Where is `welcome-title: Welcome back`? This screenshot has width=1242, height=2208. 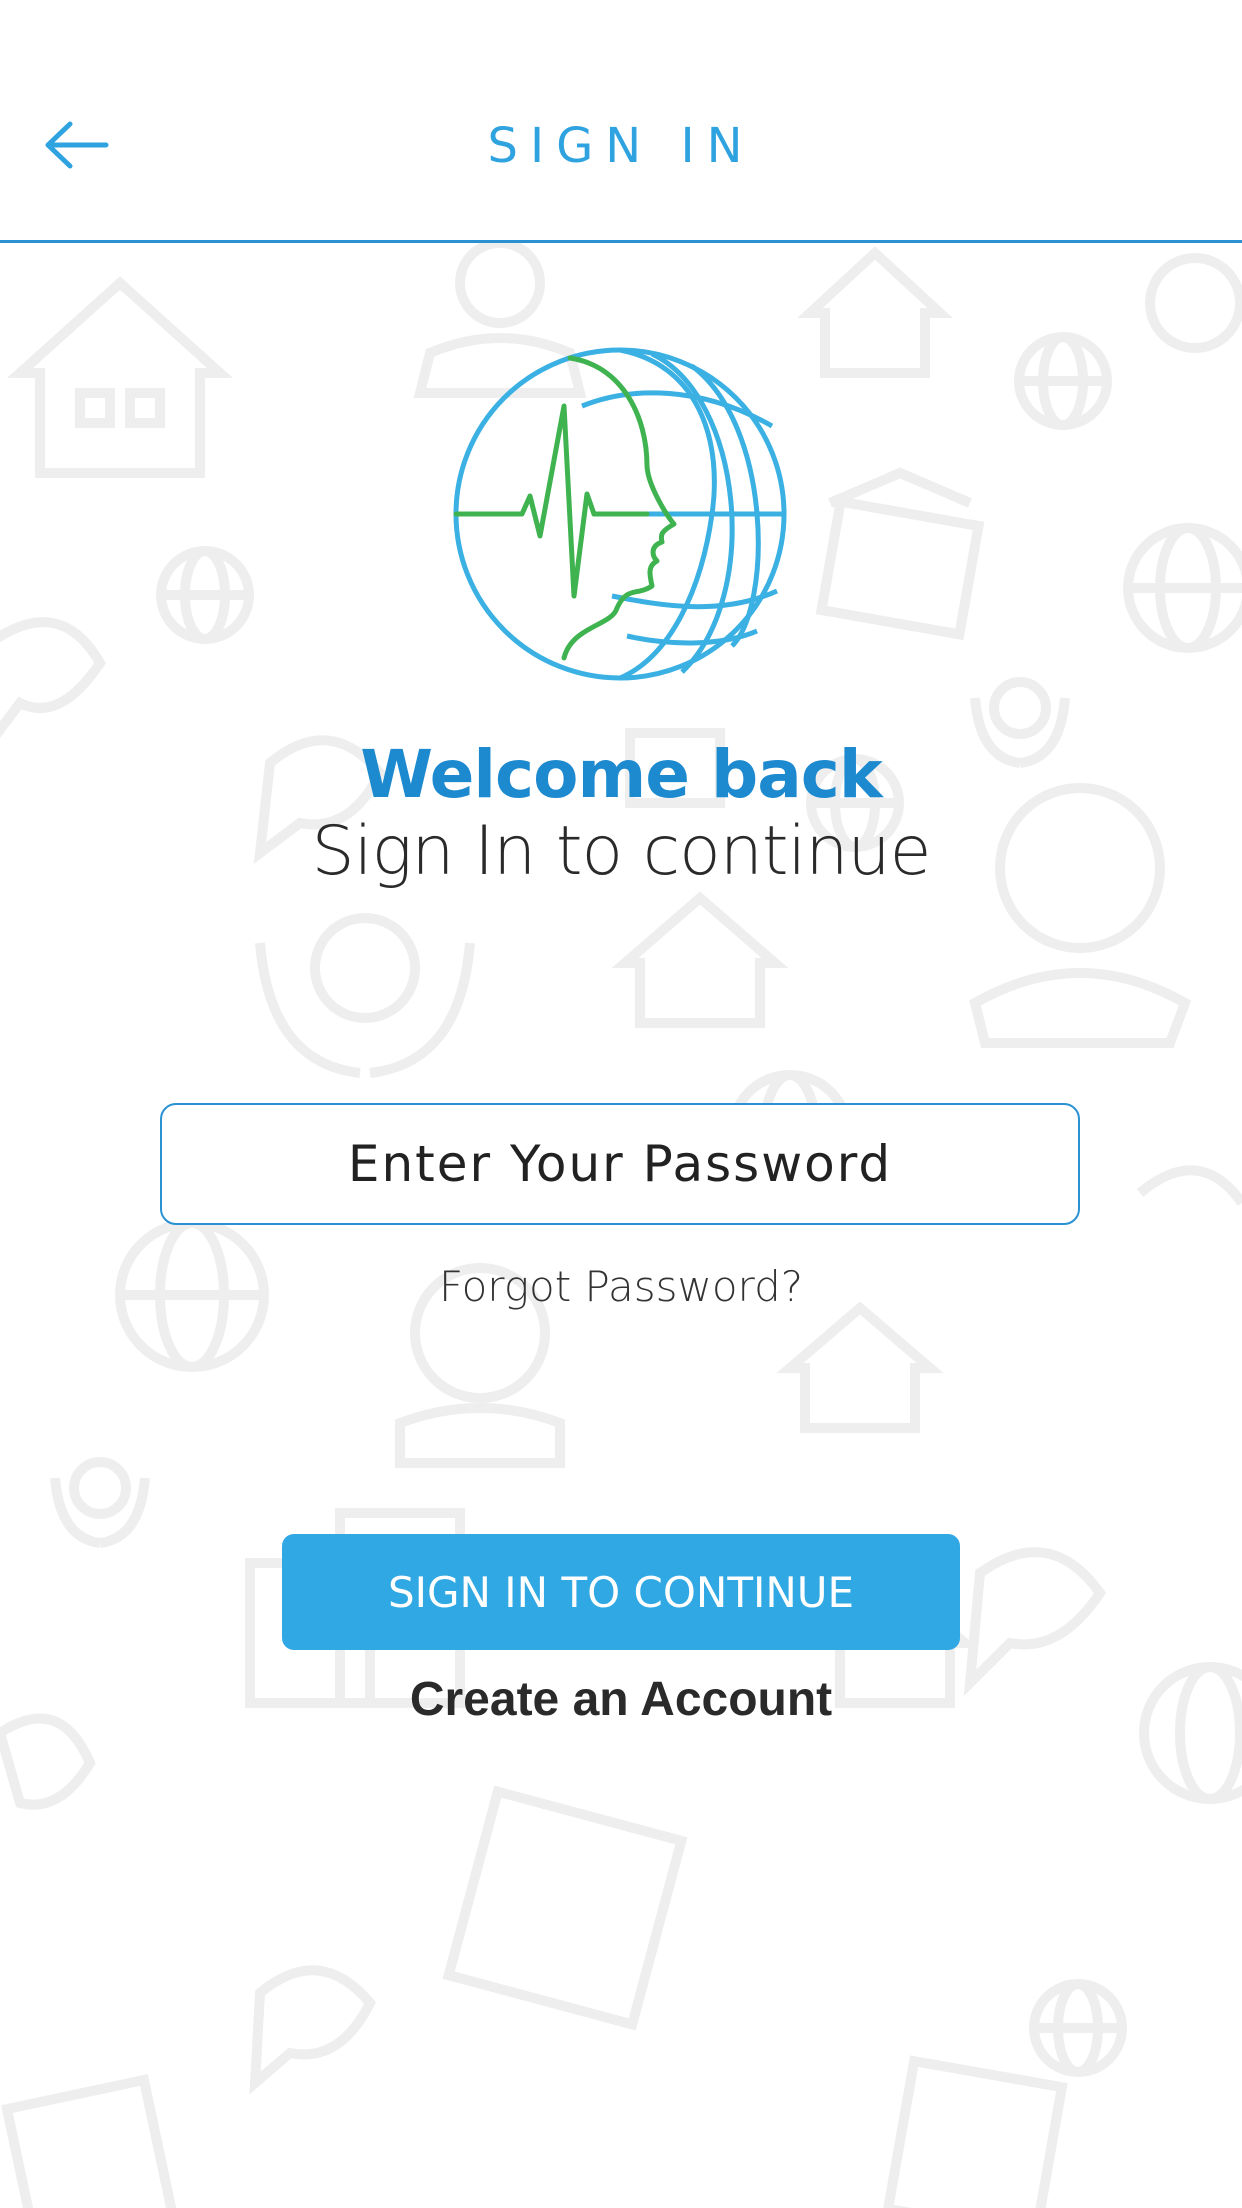 welcome-title: Welcome back is located at coordinates (621, 774).